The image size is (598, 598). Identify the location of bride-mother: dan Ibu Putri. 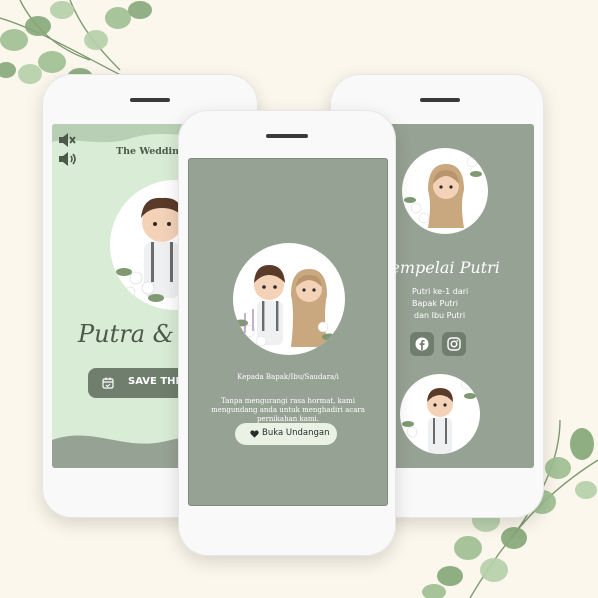
(440, 315).